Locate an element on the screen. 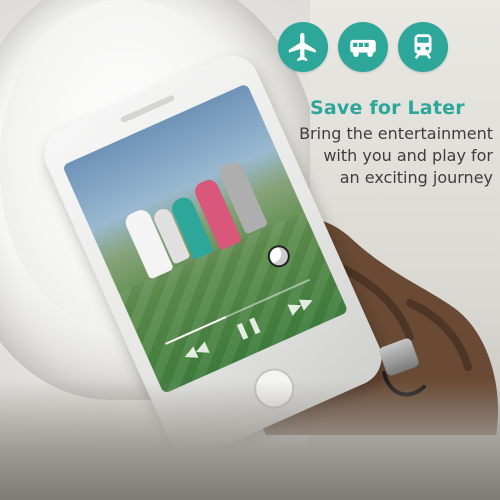  travel-icons is located at coordinates (363, 47).